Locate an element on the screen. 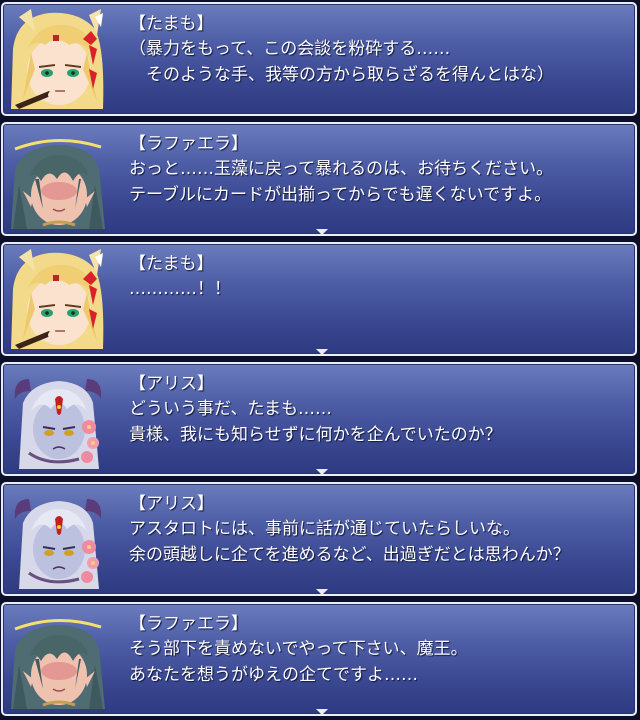 This screenshot has height=720, width=640. dialogue-line: 貴様、我にも知らせずに何かを企んでいたのか？ is located at coordinates (315, 435).